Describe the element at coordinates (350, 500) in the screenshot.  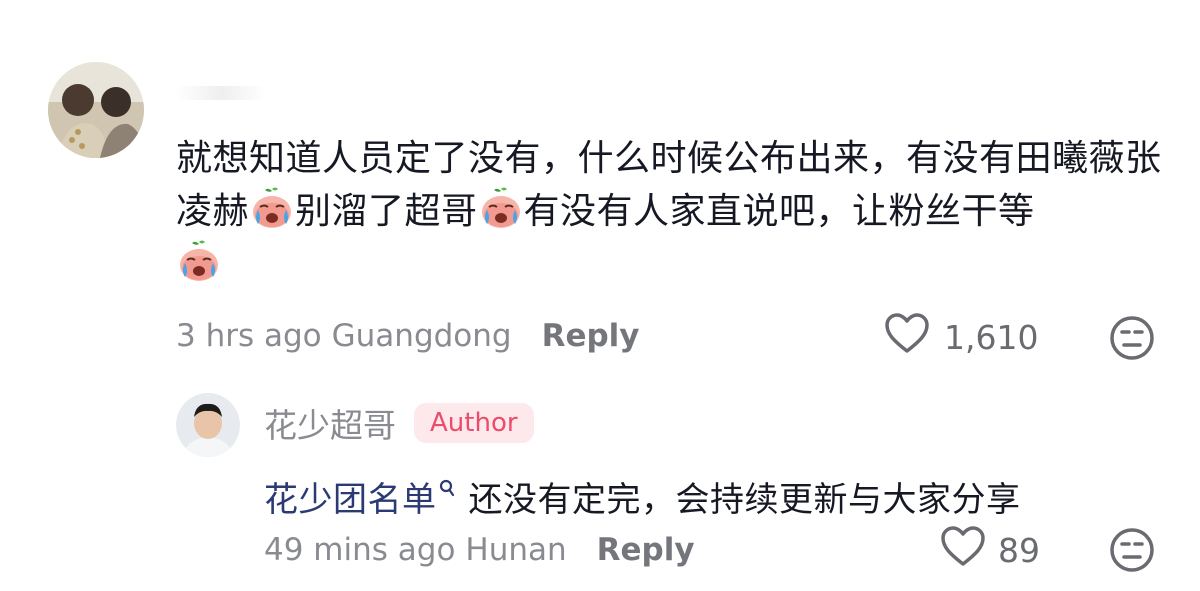
I see `mention-link: 花少团名单` at that location.